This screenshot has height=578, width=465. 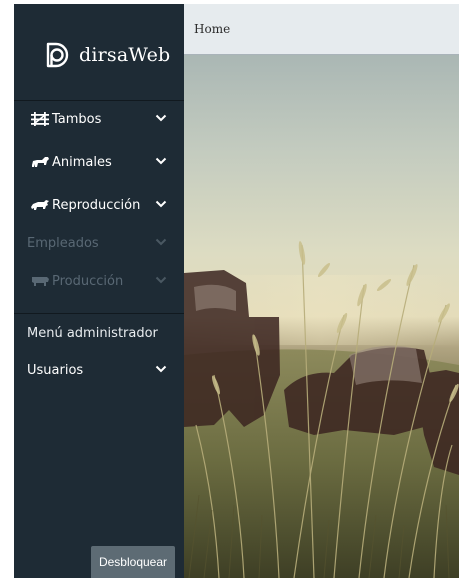 I want to click on unlock-button: Desbloquear, so click(x=133, y=562).